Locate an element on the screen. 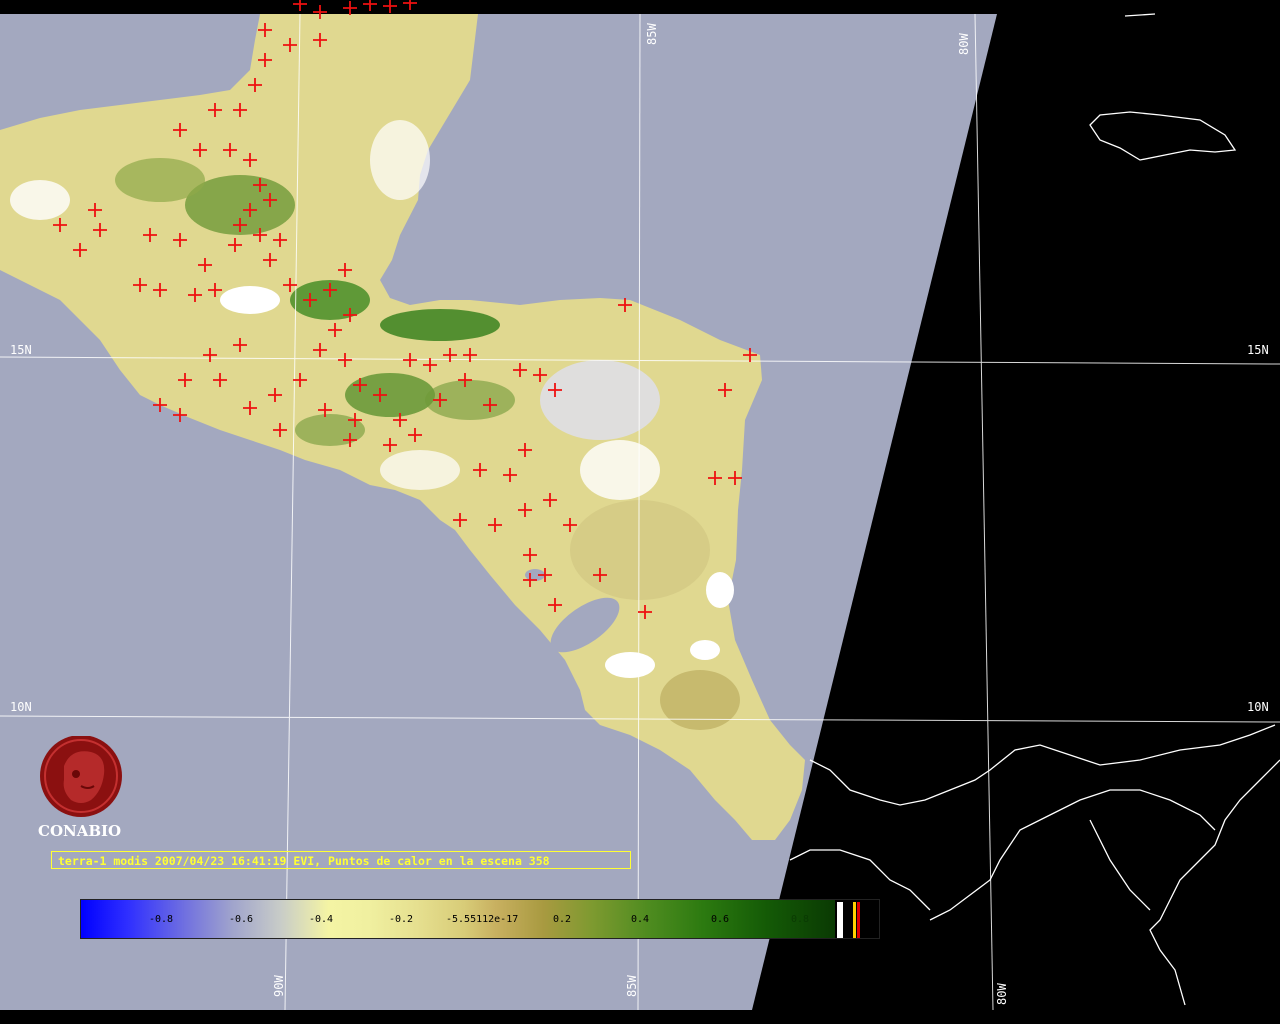 The height and width of the screenshot is (1024, 1280). lon-85w-label-bottom: 85W is located at coordinates (632, 986).